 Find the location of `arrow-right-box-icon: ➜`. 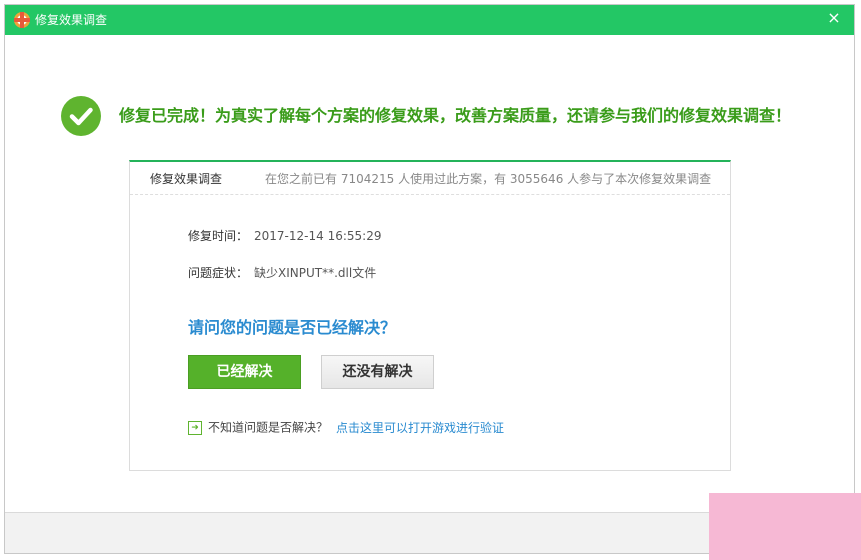

arrow-right-box-icon: ➜ is located at coordinates (195, 427).